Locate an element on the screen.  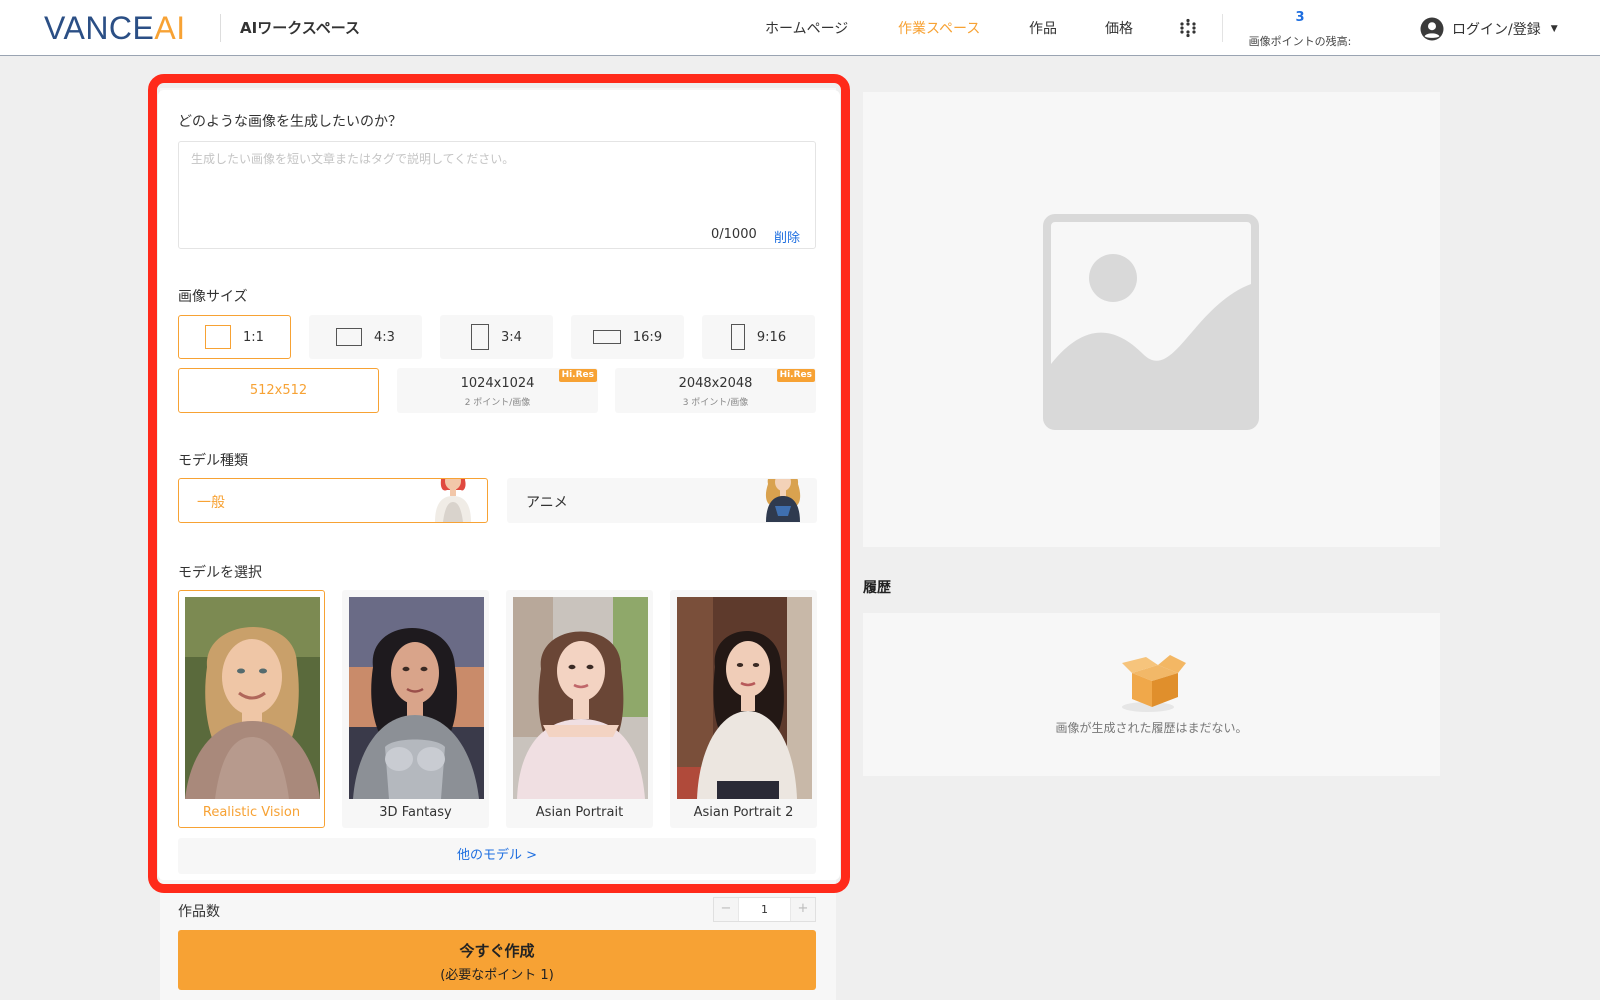
model-select-label: モデルを選択 is located at coordinates (220, 573).